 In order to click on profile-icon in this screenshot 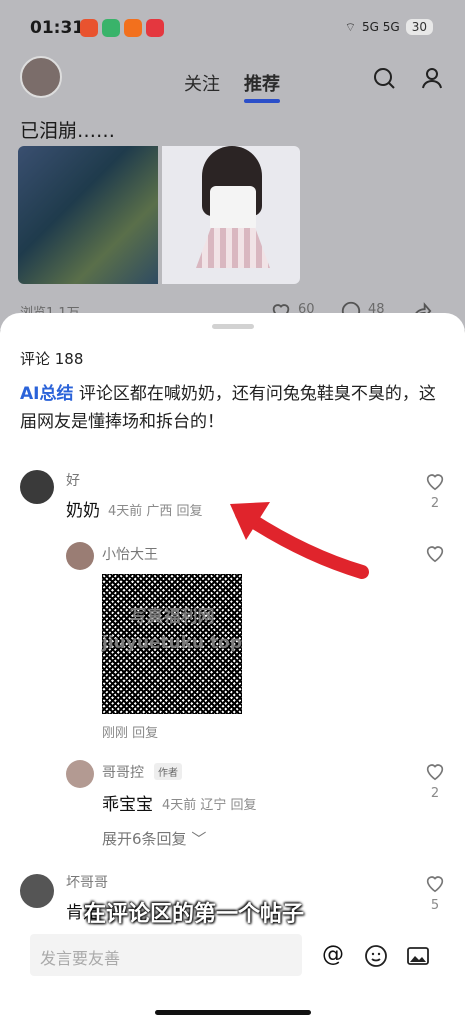, I will do `click(432, 78)`.